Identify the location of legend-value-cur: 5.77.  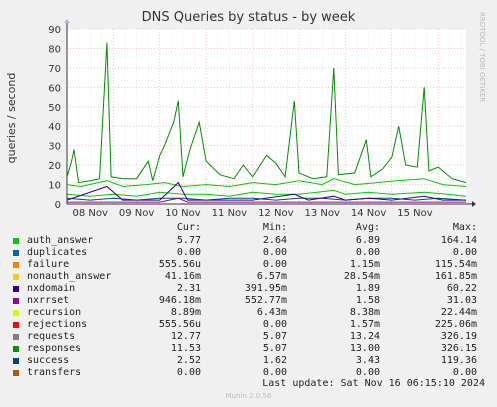
(188, 240).